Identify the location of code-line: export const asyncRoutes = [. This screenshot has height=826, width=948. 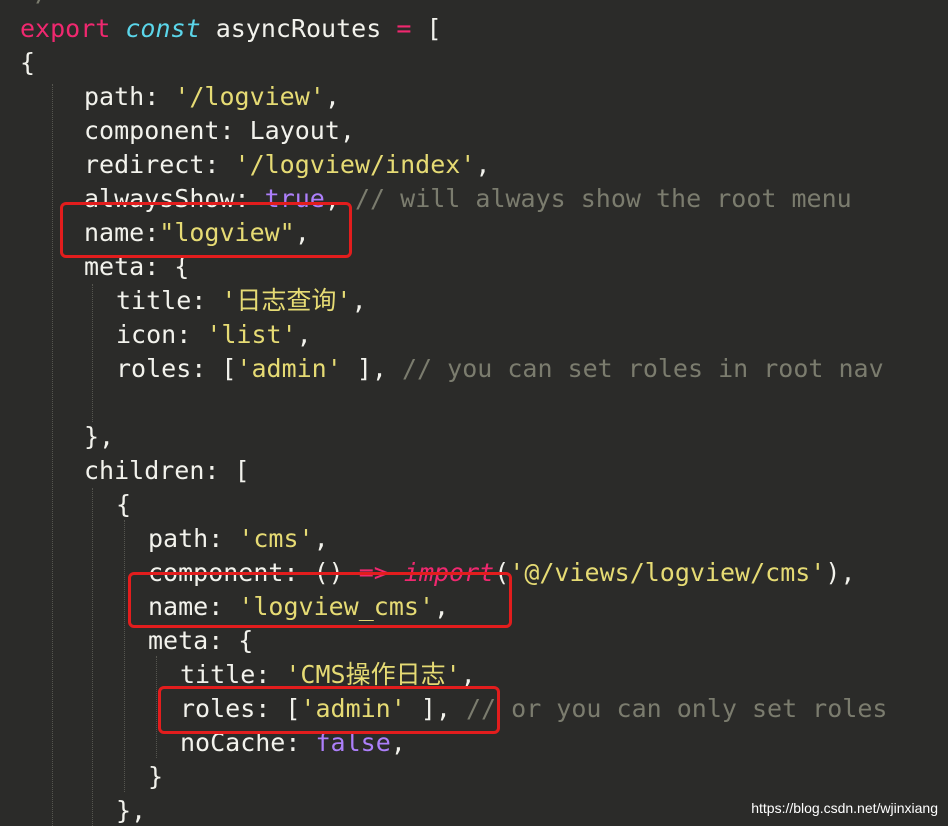
(231, 29).